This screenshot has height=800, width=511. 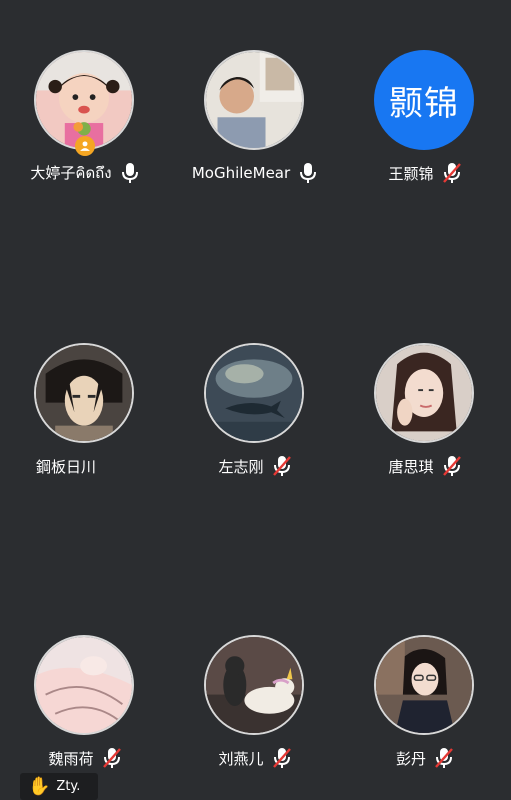 What do you see at coordinates (241, 758) in the screenshot?
I see `participant-name: 刘燕儿` at bounding box center [241, 758].